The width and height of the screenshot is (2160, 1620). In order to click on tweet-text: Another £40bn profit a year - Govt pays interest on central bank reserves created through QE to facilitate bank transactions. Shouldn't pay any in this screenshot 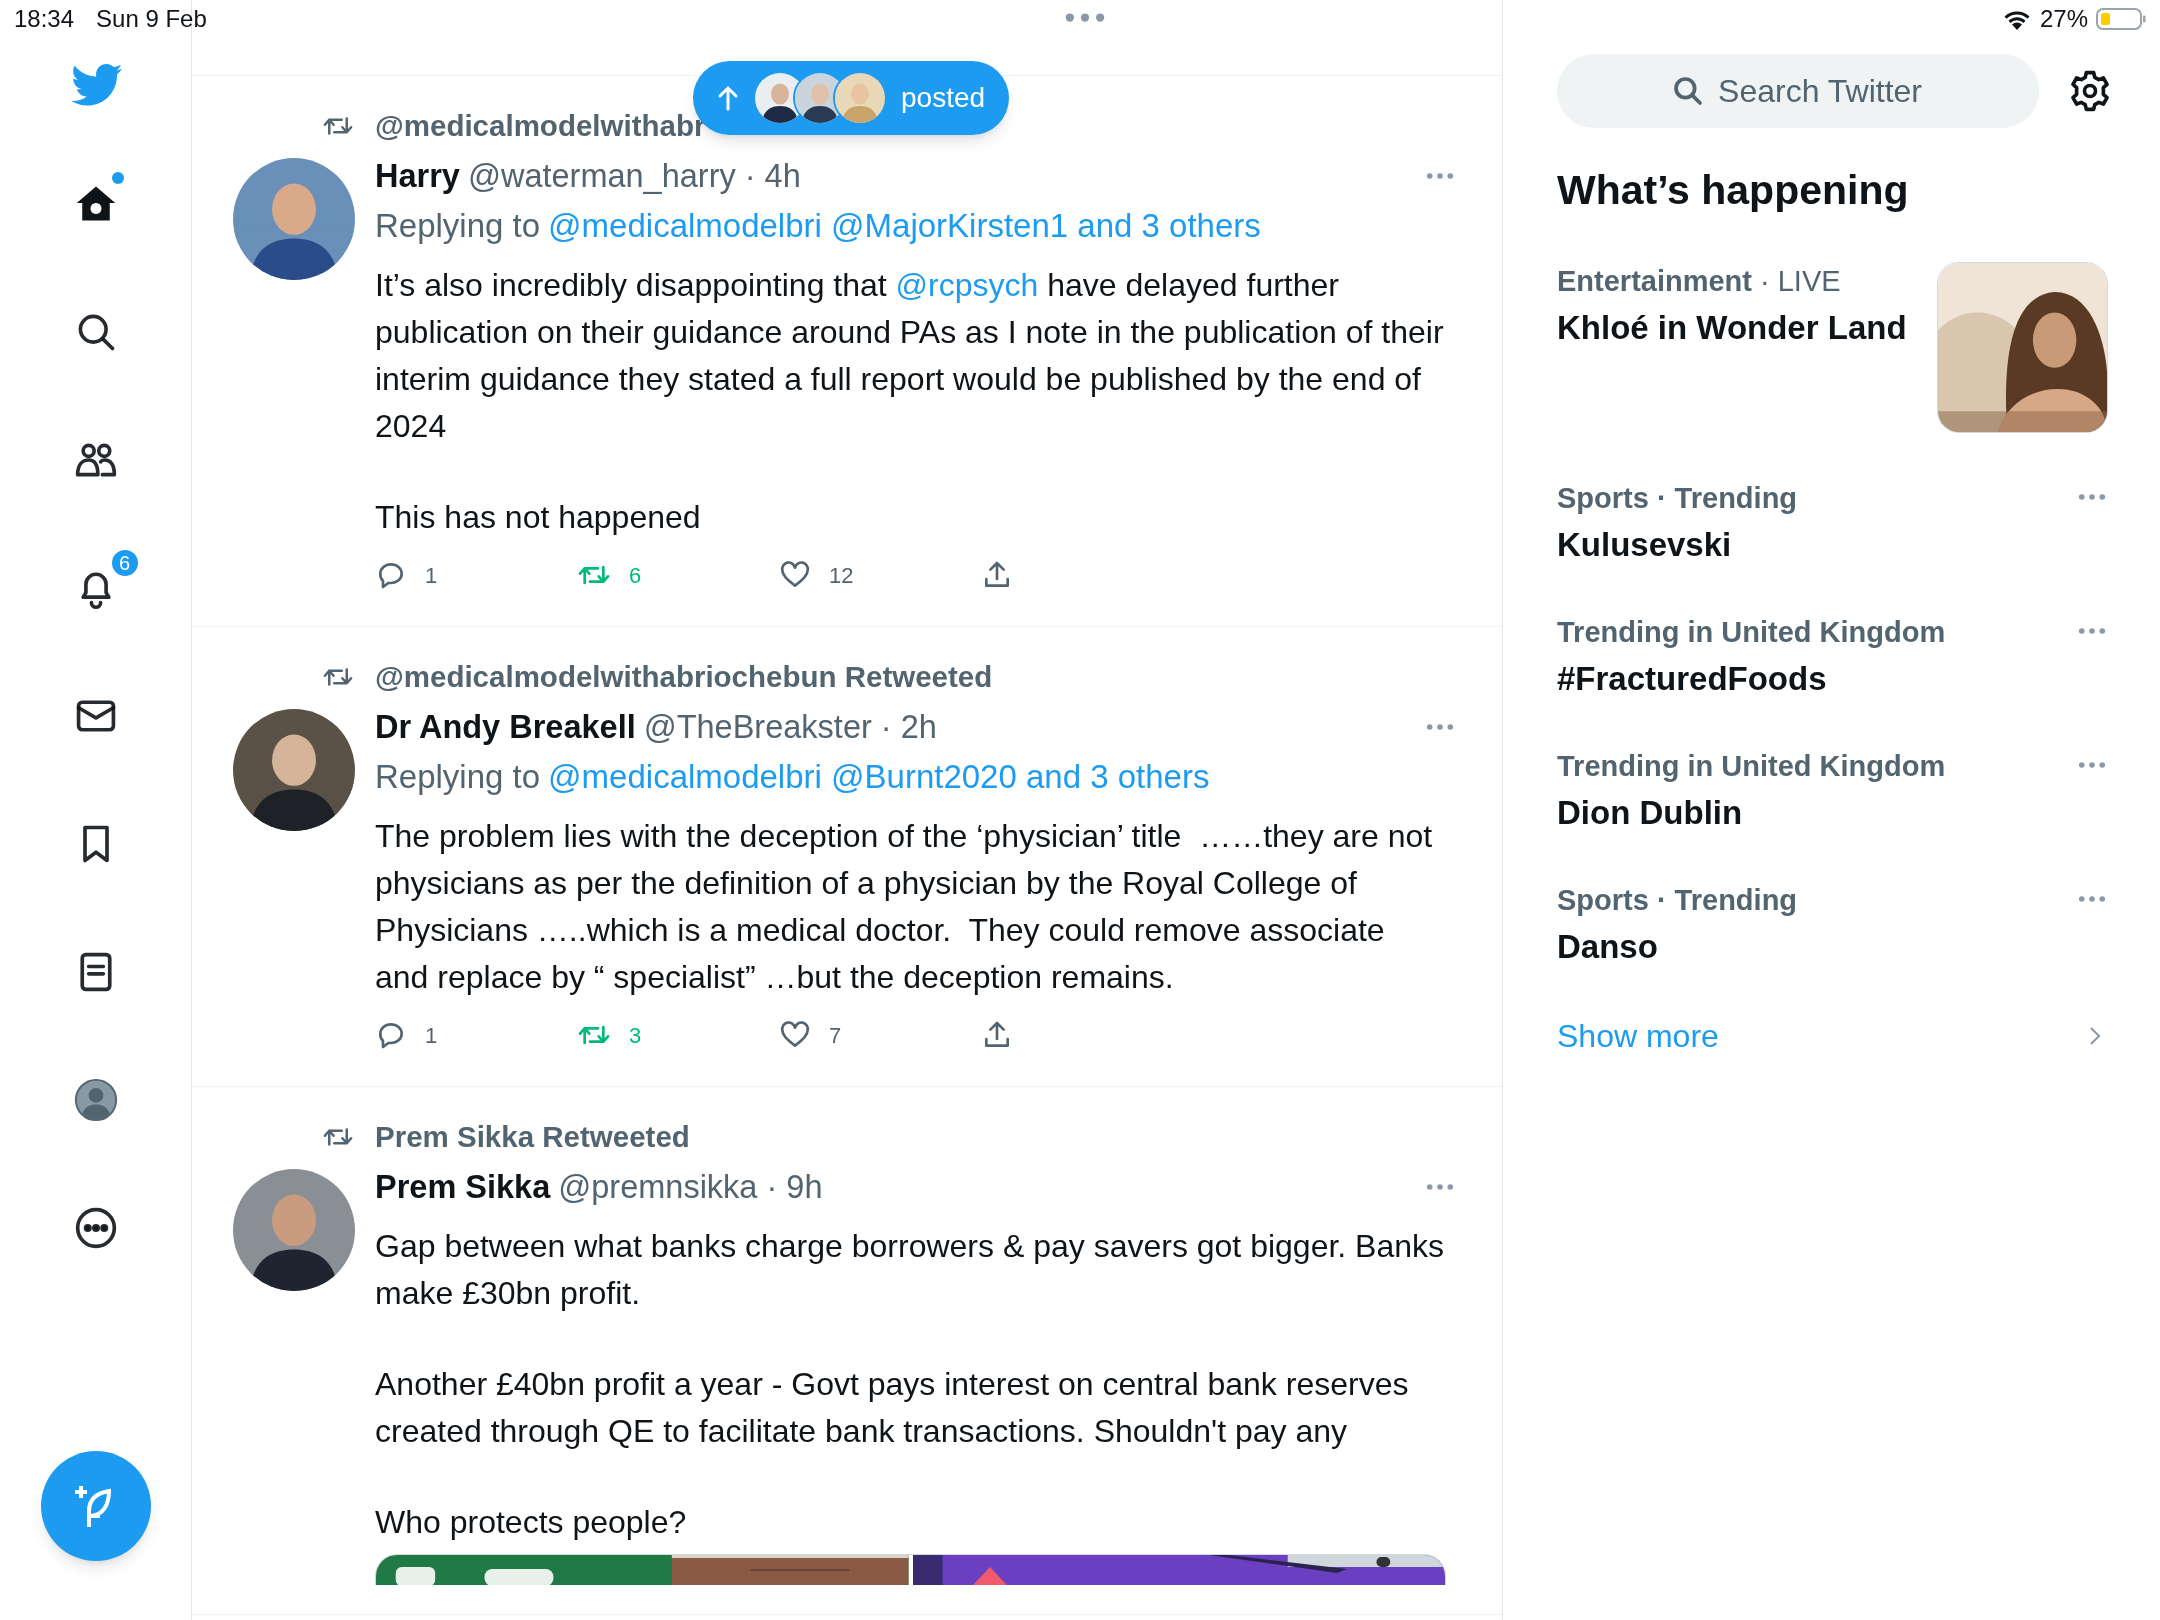, I will do `click(892, 1408)`.